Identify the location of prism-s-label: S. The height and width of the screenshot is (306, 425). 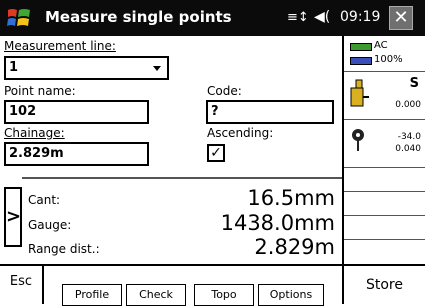
(414, 83).